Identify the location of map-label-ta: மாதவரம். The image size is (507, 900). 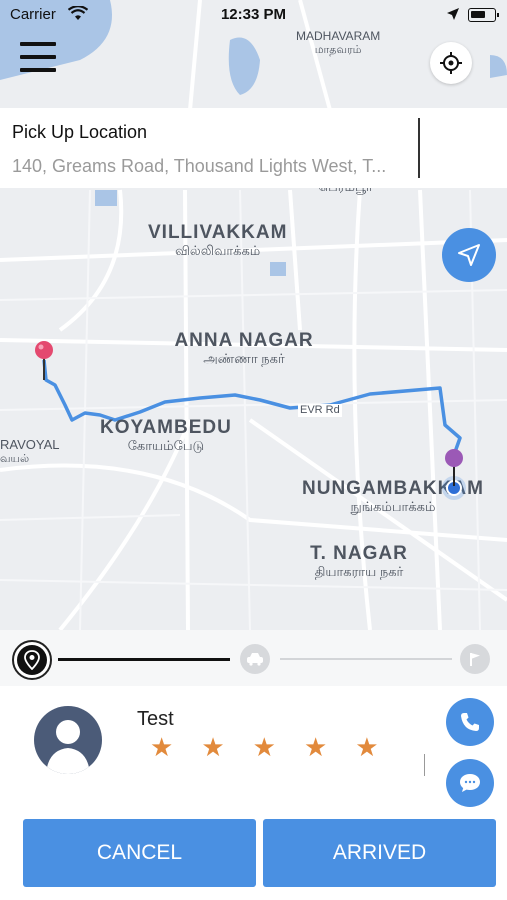
(338, 49).